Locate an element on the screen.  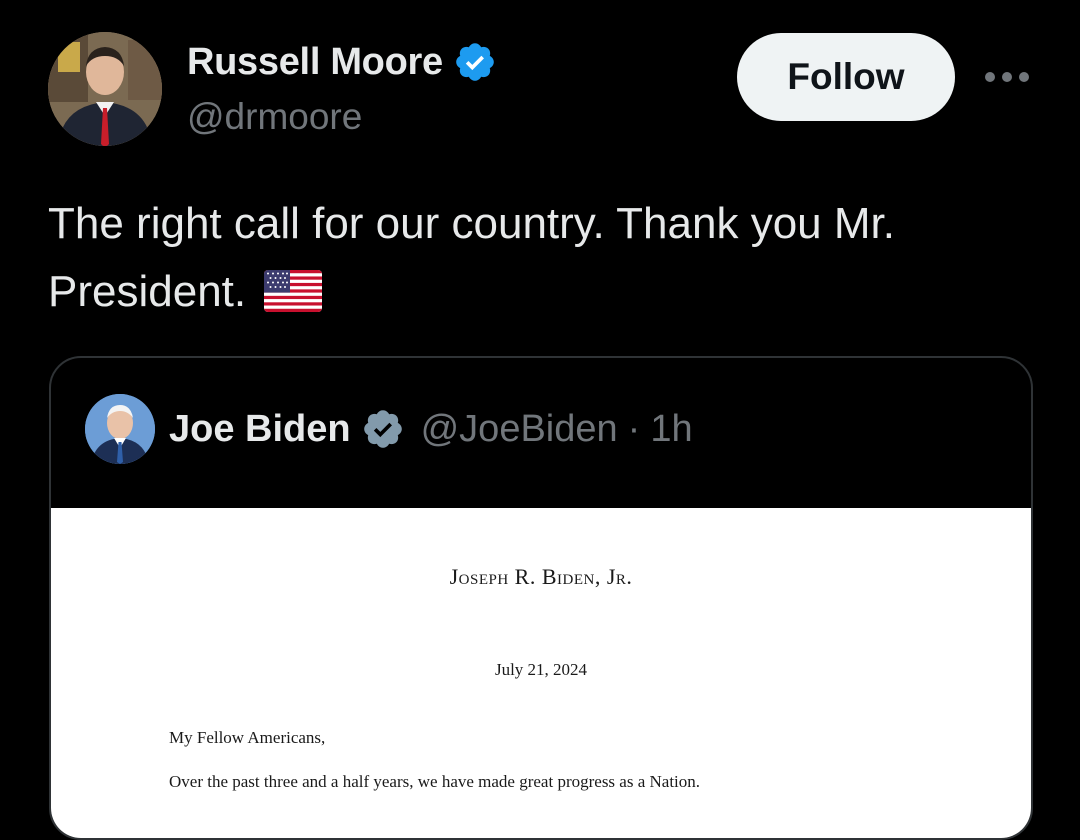
quoted-tweet-header: Joe Biden @JoeBiden · 1h is located at coordinates (389, 429).